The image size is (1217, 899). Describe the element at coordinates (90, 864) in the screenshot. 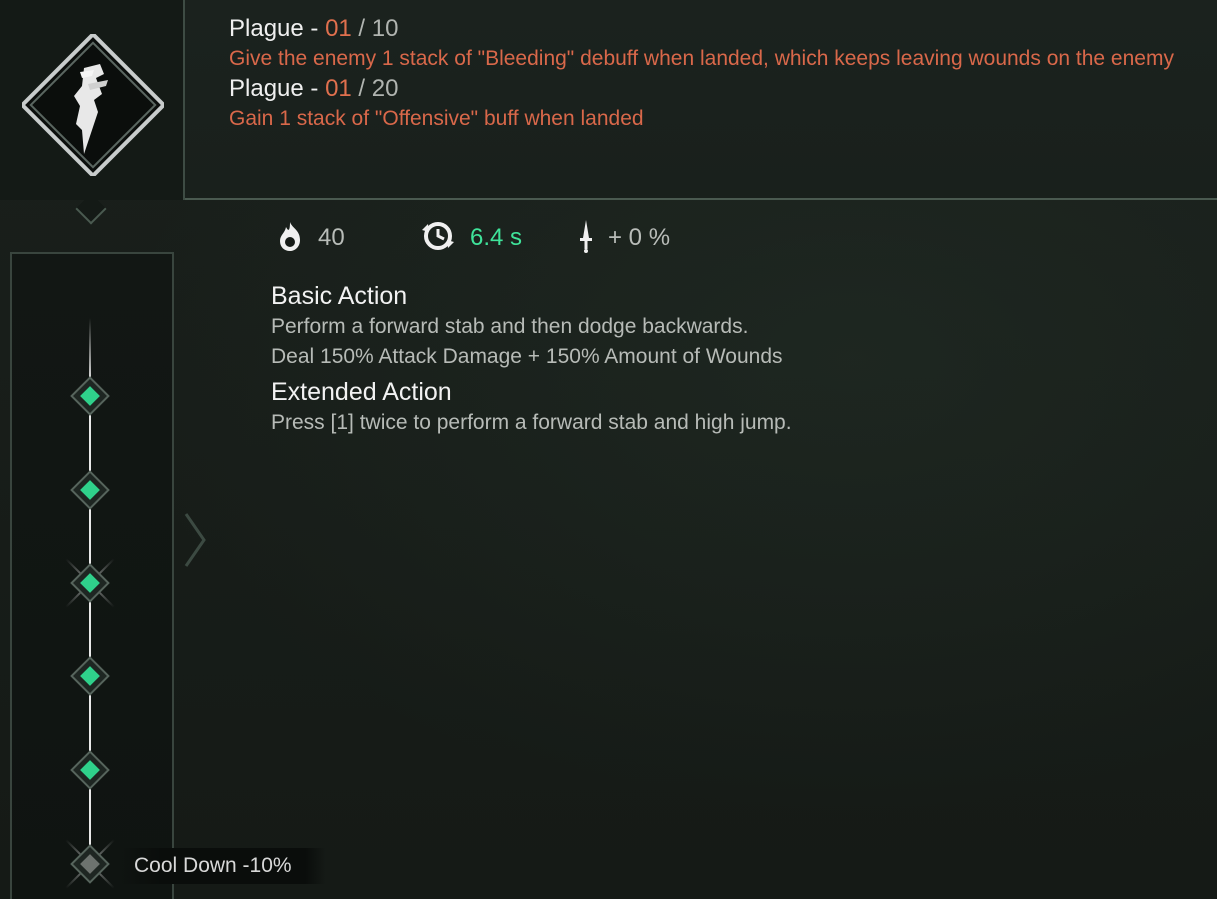

I see `upgrade-node-final` at that location.